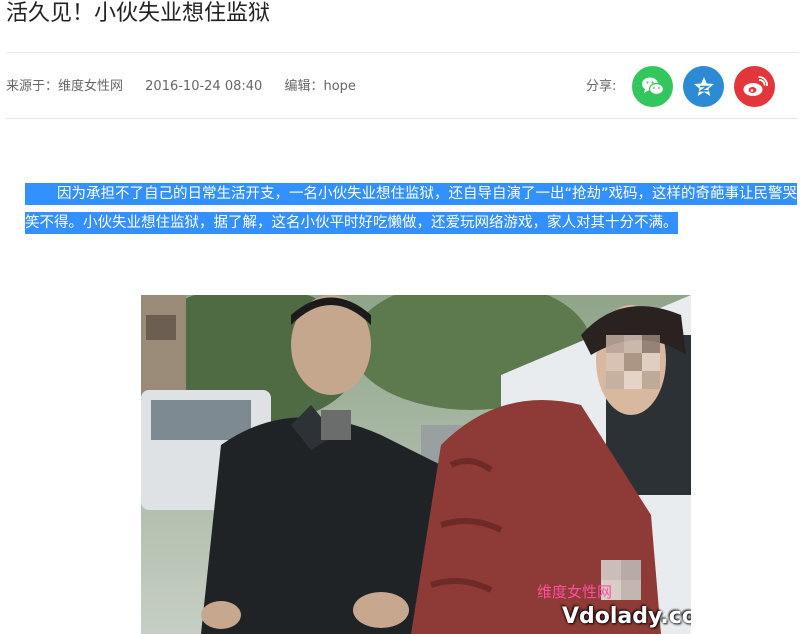 This screenshot has height=634, width=800. I want to click on share-weibo-button, so click(754, 86).